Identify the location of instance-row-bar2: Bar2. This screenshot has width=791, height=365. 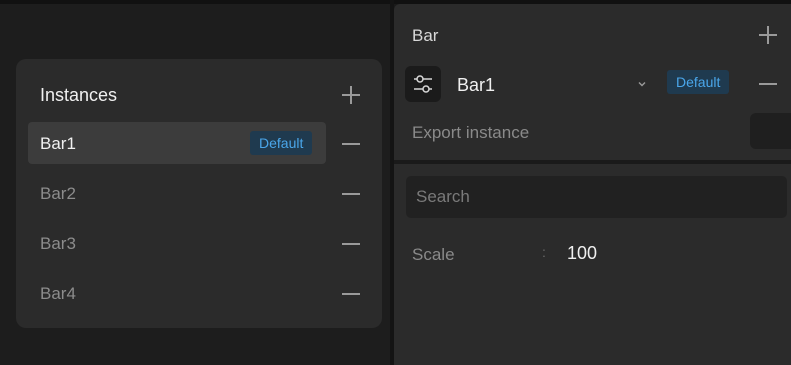
(177, 193).